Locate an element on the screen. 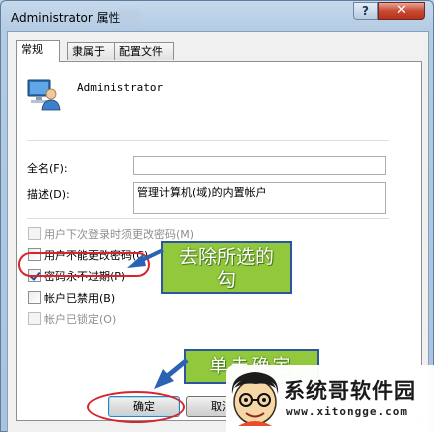  checkbox-label: 用户下次登录时须更改密码(M) is located at coordinates (119, 234).